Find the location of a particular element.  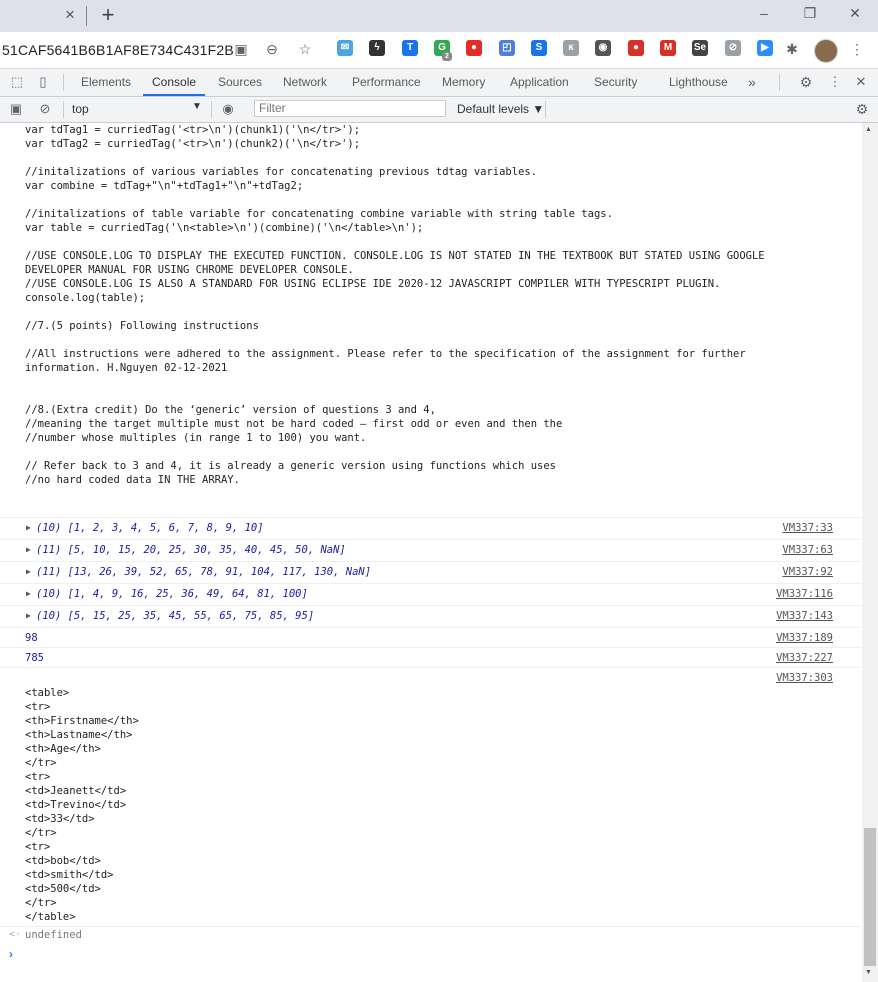

device-toolbar-icon: ▯ is located at coordinates (43, 82).